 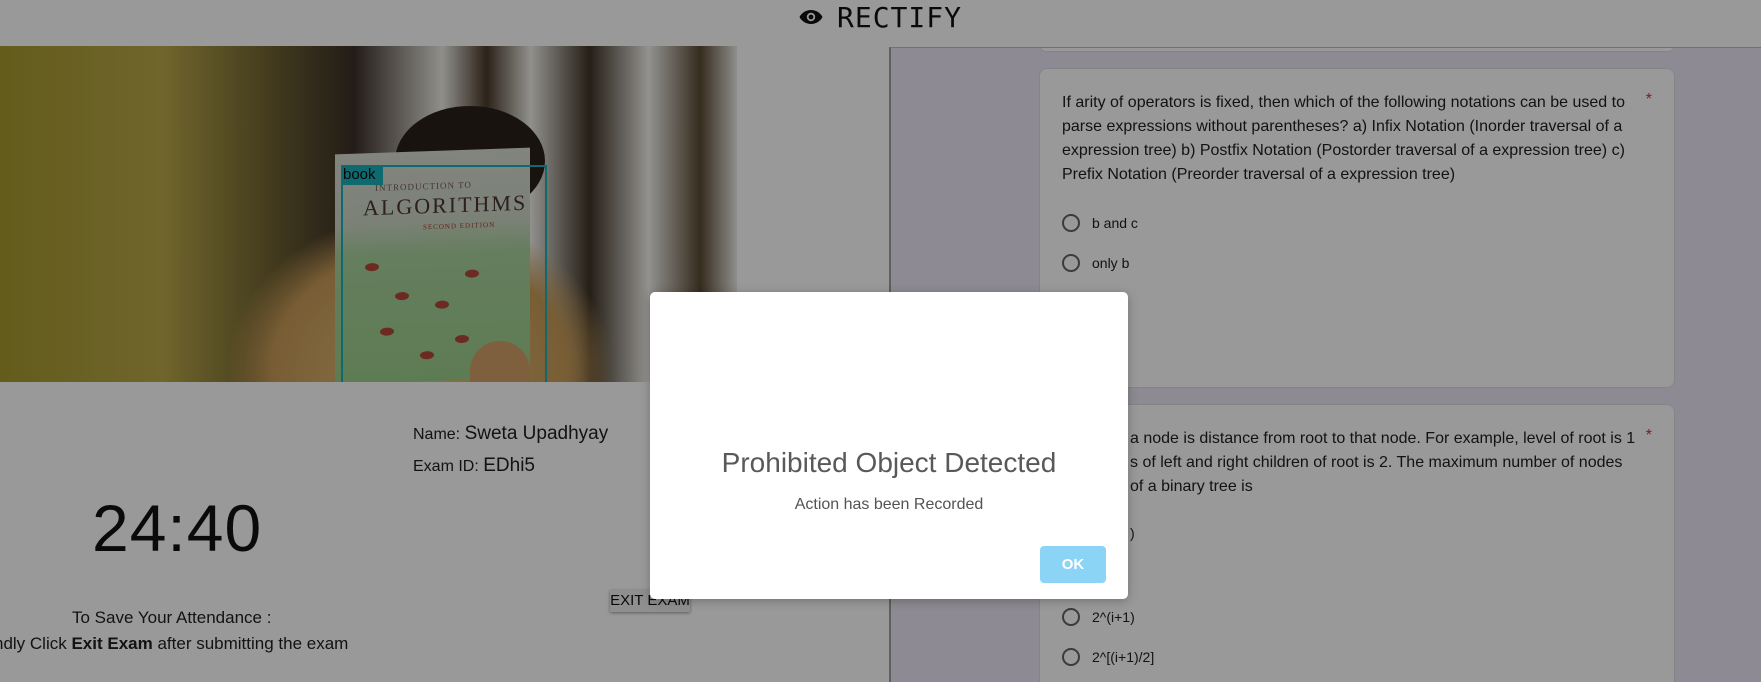 What do you see at coordinates (1073, 564) in the screenshot?
I see `ok-button: OK` at bounding box center [1073, 564].